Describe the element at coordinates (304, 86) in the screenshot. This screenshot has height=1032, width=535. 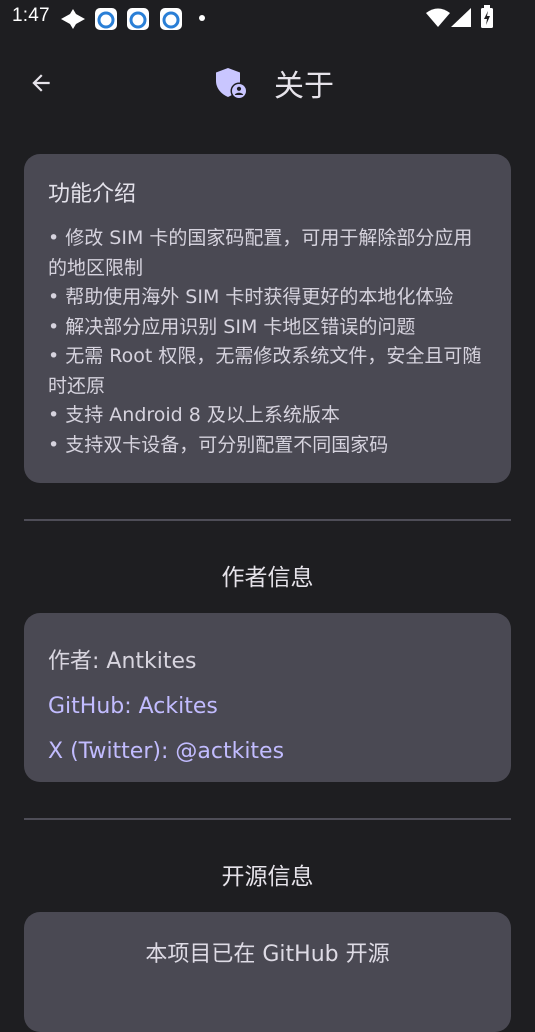
I see `page-title: 关于` at that location.